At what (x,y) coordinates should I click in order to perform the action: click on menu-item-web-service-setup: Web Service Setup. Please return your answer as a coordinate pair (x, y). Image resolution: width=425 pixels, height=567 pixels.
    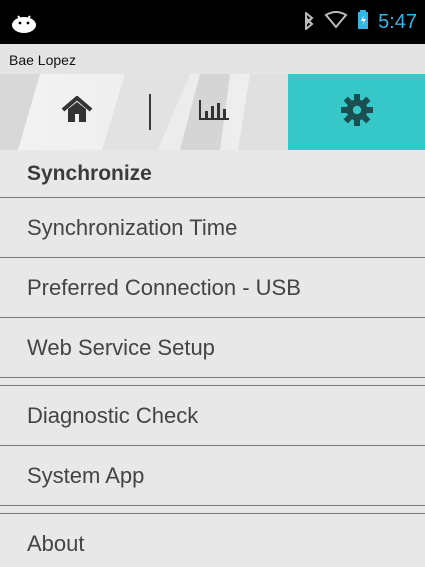
    Looking at the image, I should click on (212, 348).